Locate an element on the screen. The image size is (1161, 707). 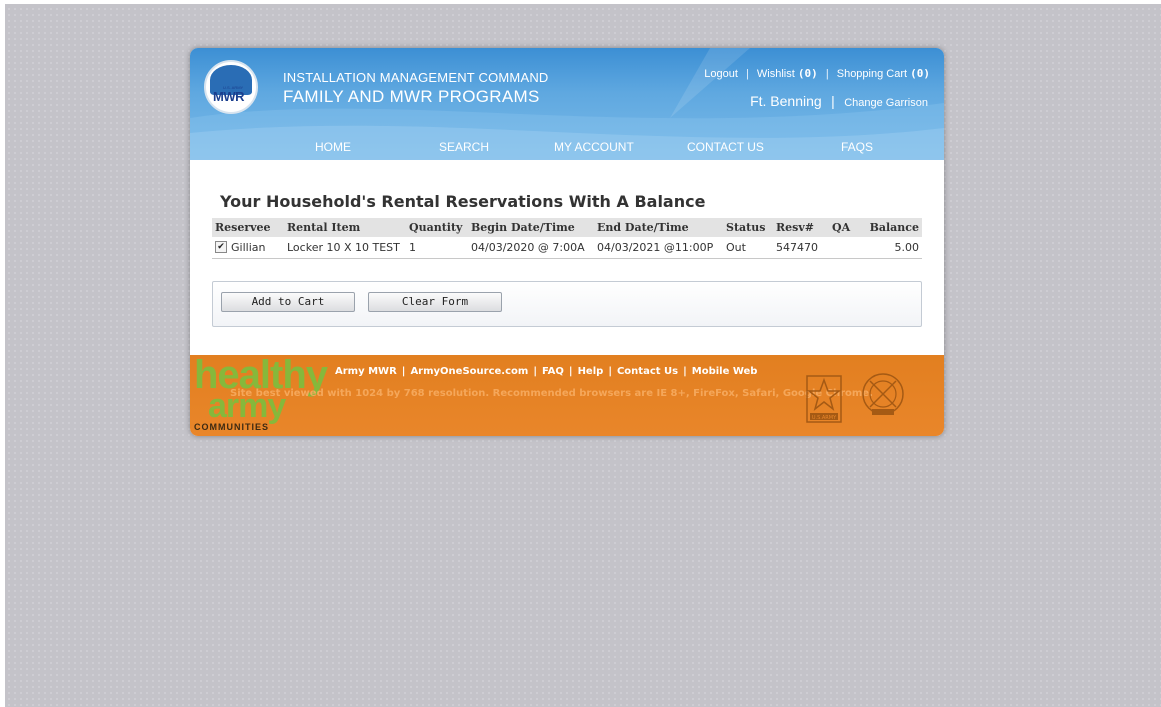
row-select-checkbox: ✔ is located at coordinates (221, 247).